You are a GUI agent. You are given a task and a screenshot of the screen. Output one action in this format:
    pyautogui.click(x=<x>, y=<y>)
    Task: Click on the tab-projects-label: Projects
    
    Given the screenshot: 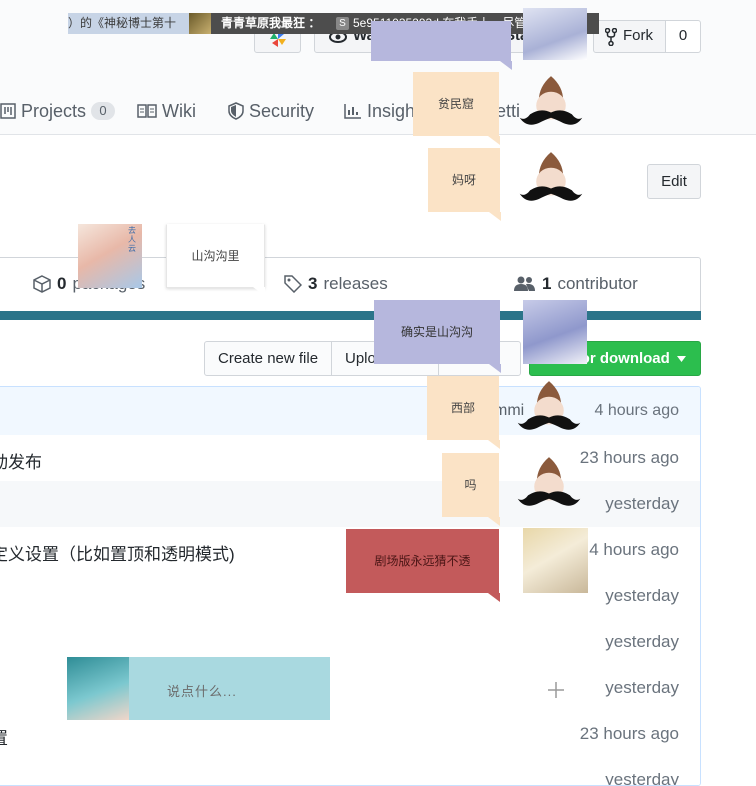 What is the action you would take?
    pyautogui.click(x=54, y=110)
    